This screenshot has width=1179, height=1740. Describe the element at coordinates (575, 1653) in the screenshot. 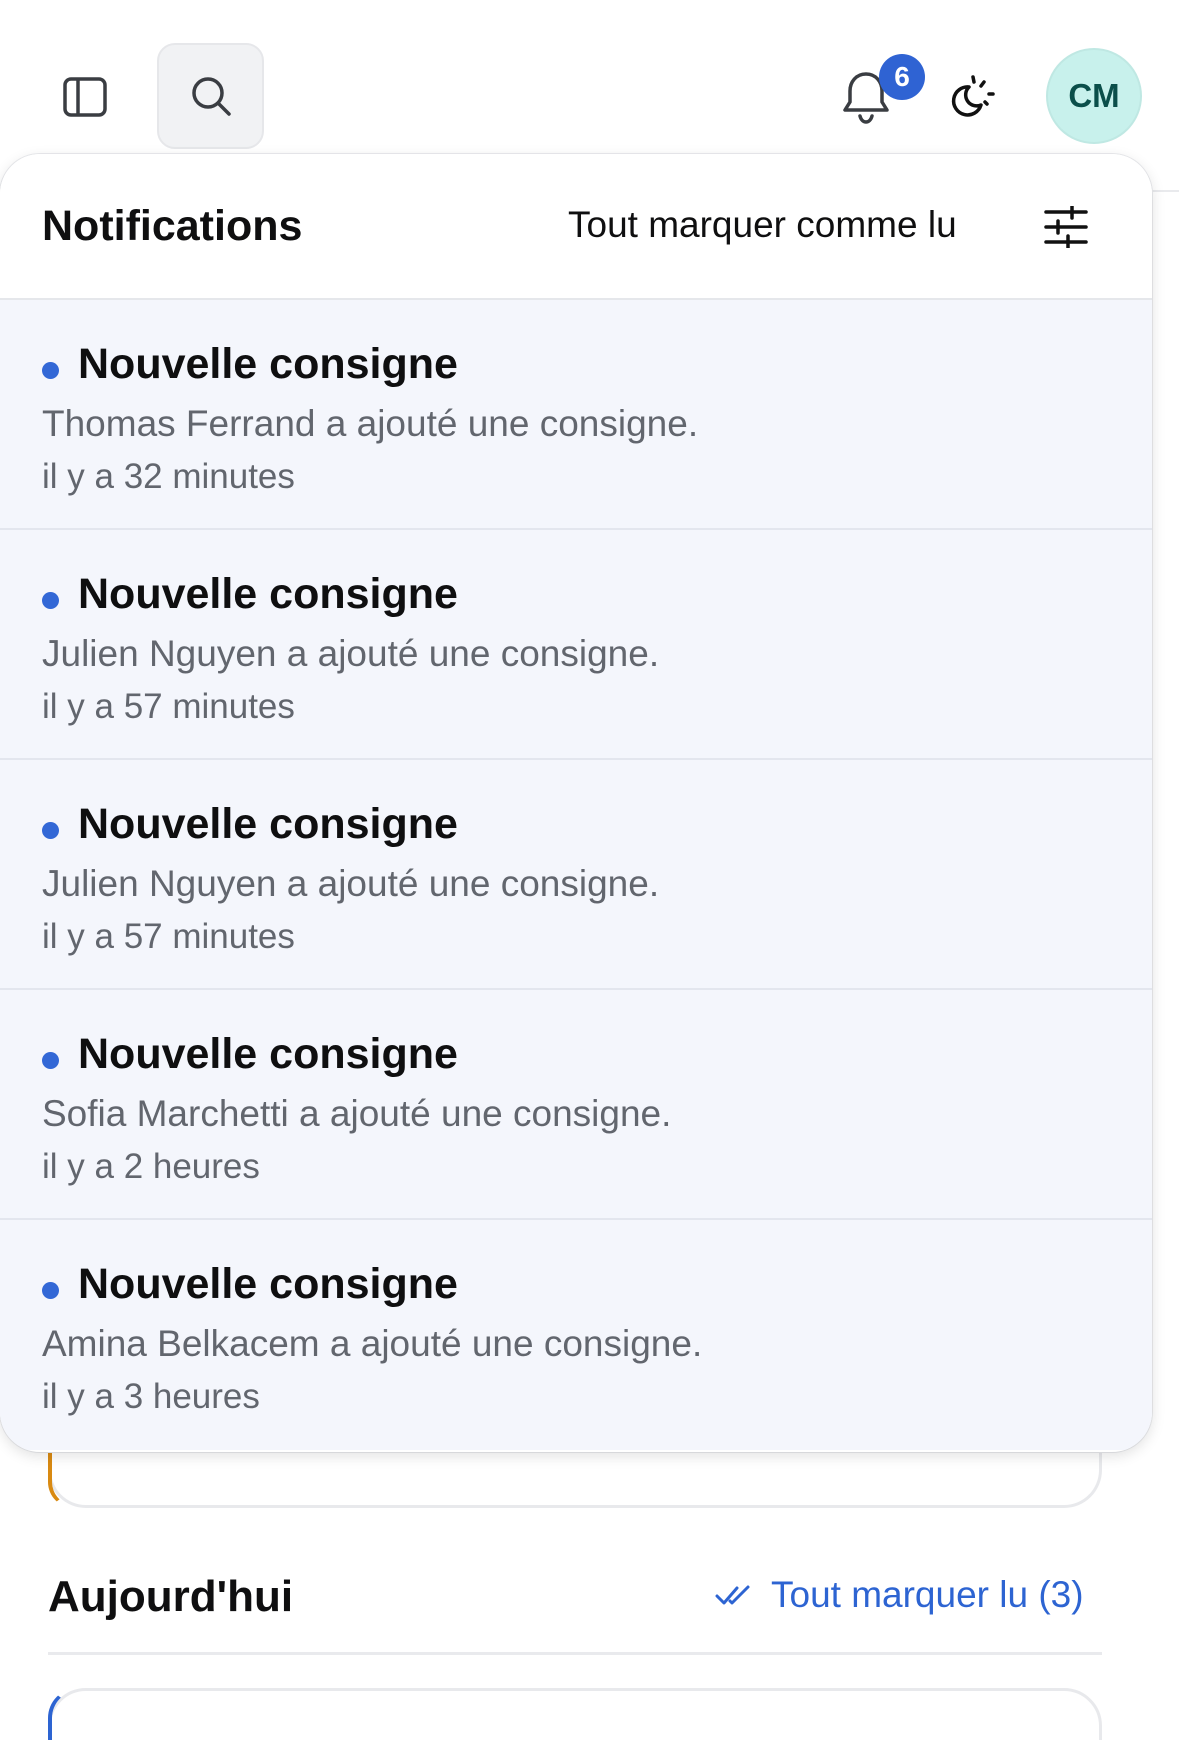

I see `section-divider` at that location.